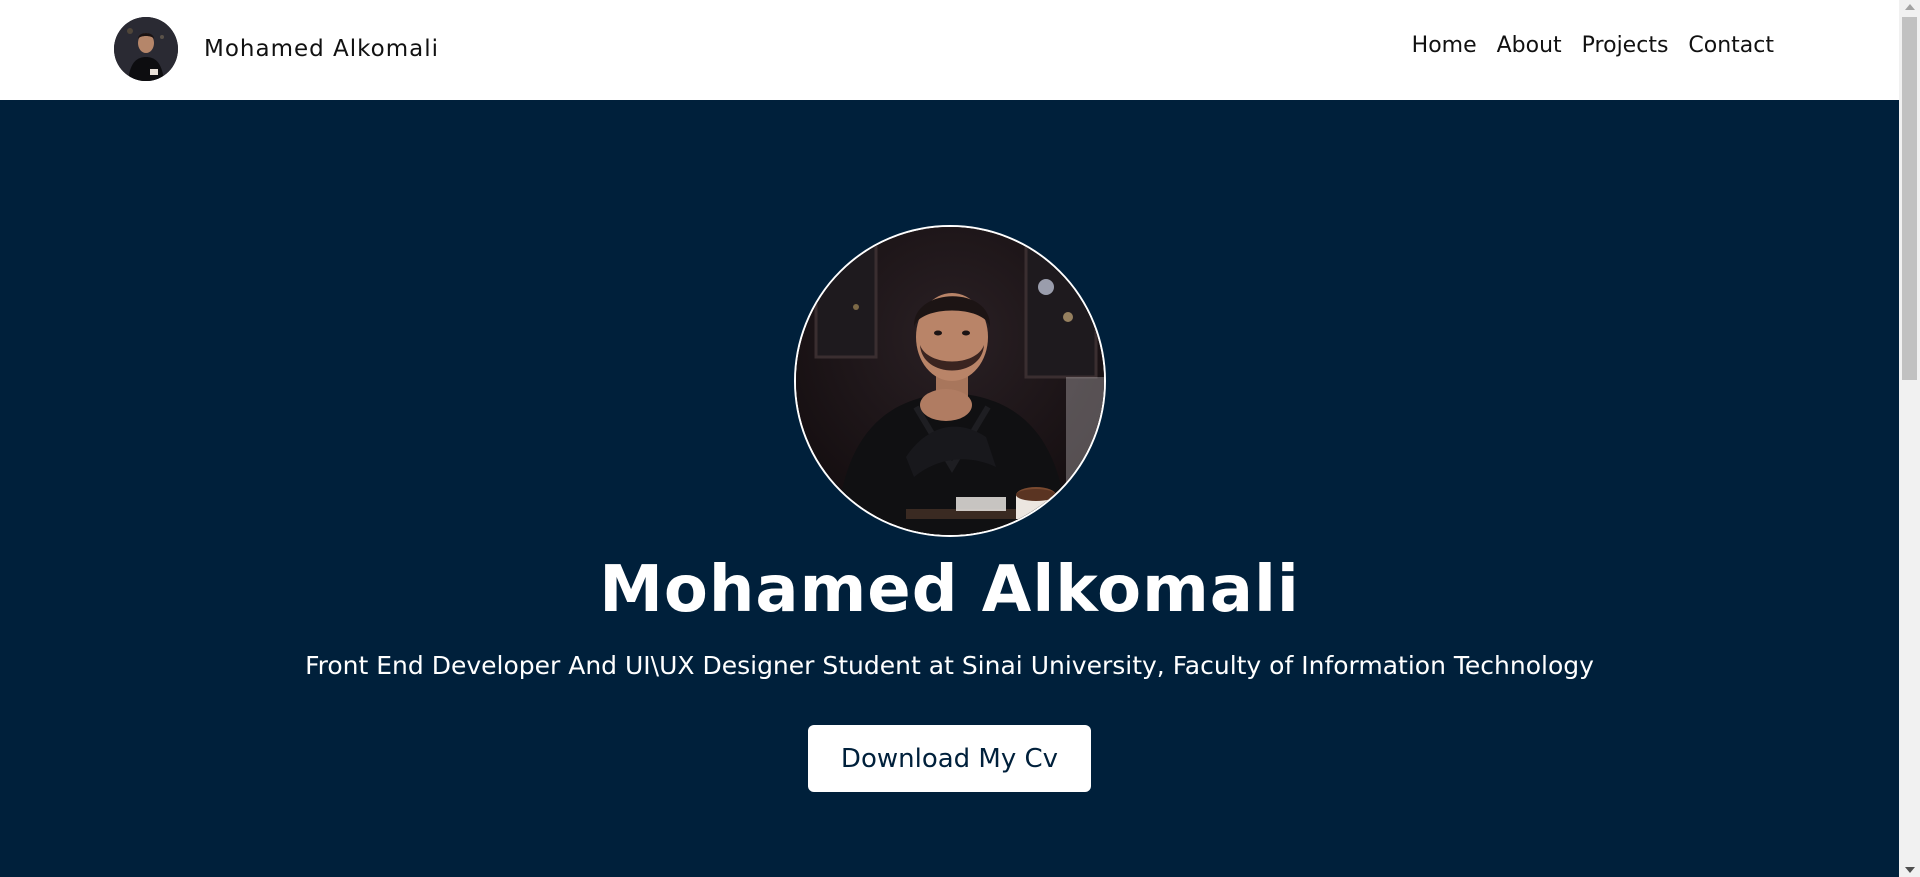 The width and height of the screenshot is (1920, 877). I want to click on brand-avatar, so click(146, 49).